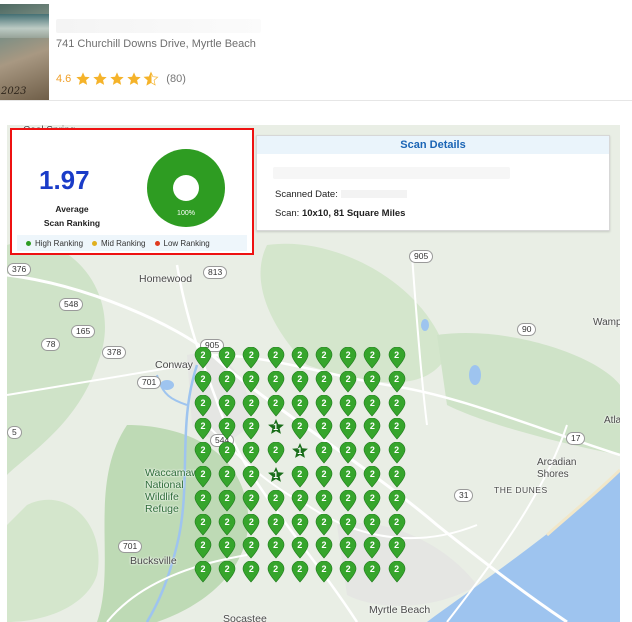 Image resolution: width=632 pixels, height=622 pixels. What do you see at coordinates (156, 44) in the screenshot?
I see `business-address: 741 Churchill Downs Drive, Myrtle Beach` at bounding box center [156, 44].